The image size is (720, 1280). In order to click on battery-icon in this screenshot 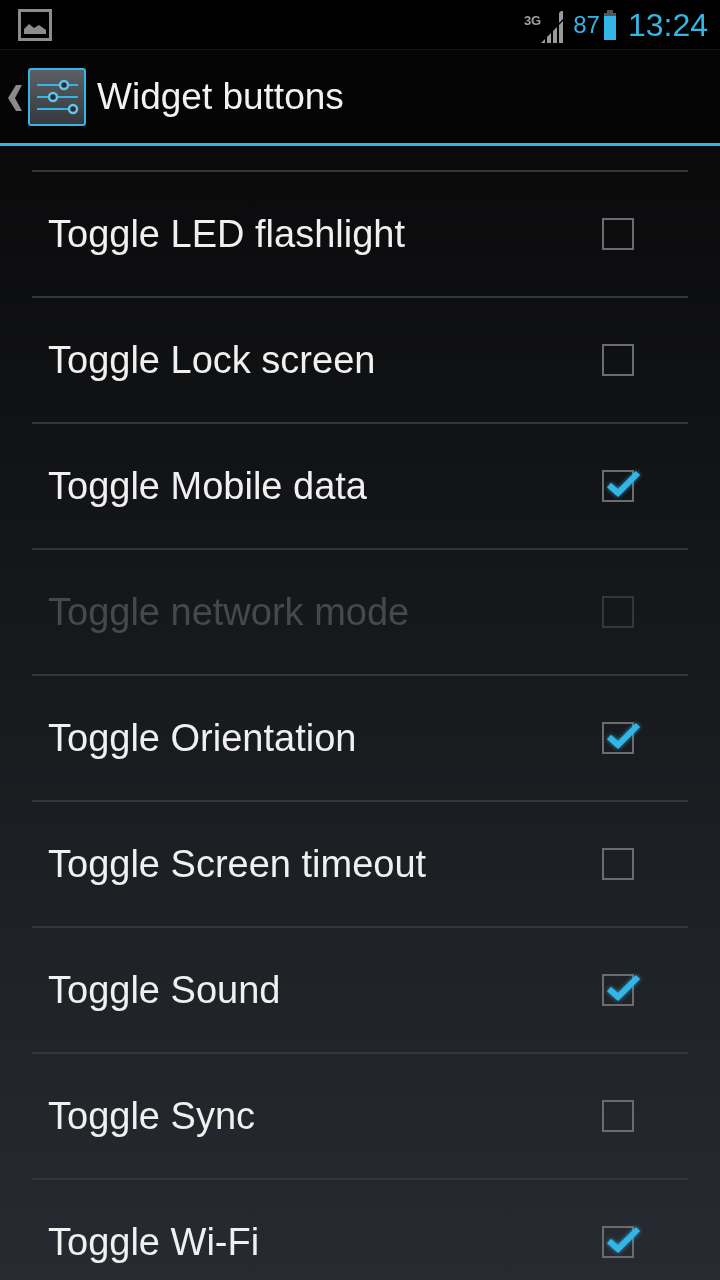, I will do `click(609, 24)`.